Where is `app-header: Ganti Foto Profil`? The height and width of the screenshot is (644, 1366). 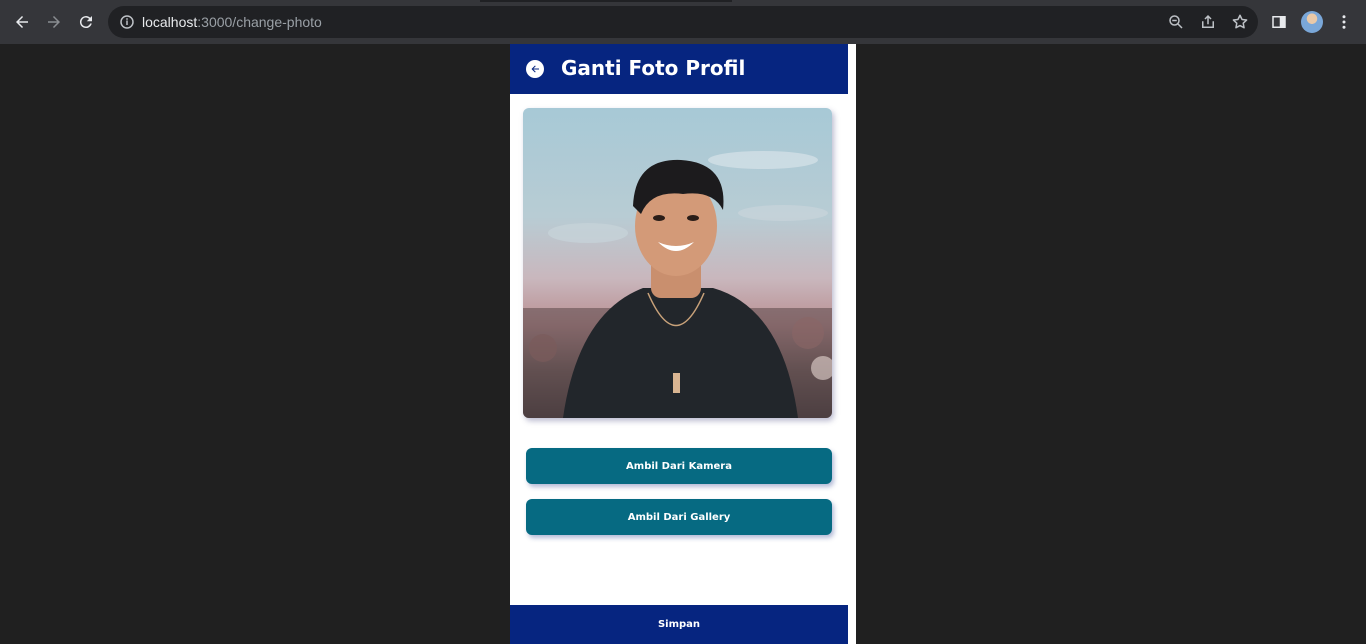
app-header: Ganti Foto Profil is located at coordinates (679, 69).